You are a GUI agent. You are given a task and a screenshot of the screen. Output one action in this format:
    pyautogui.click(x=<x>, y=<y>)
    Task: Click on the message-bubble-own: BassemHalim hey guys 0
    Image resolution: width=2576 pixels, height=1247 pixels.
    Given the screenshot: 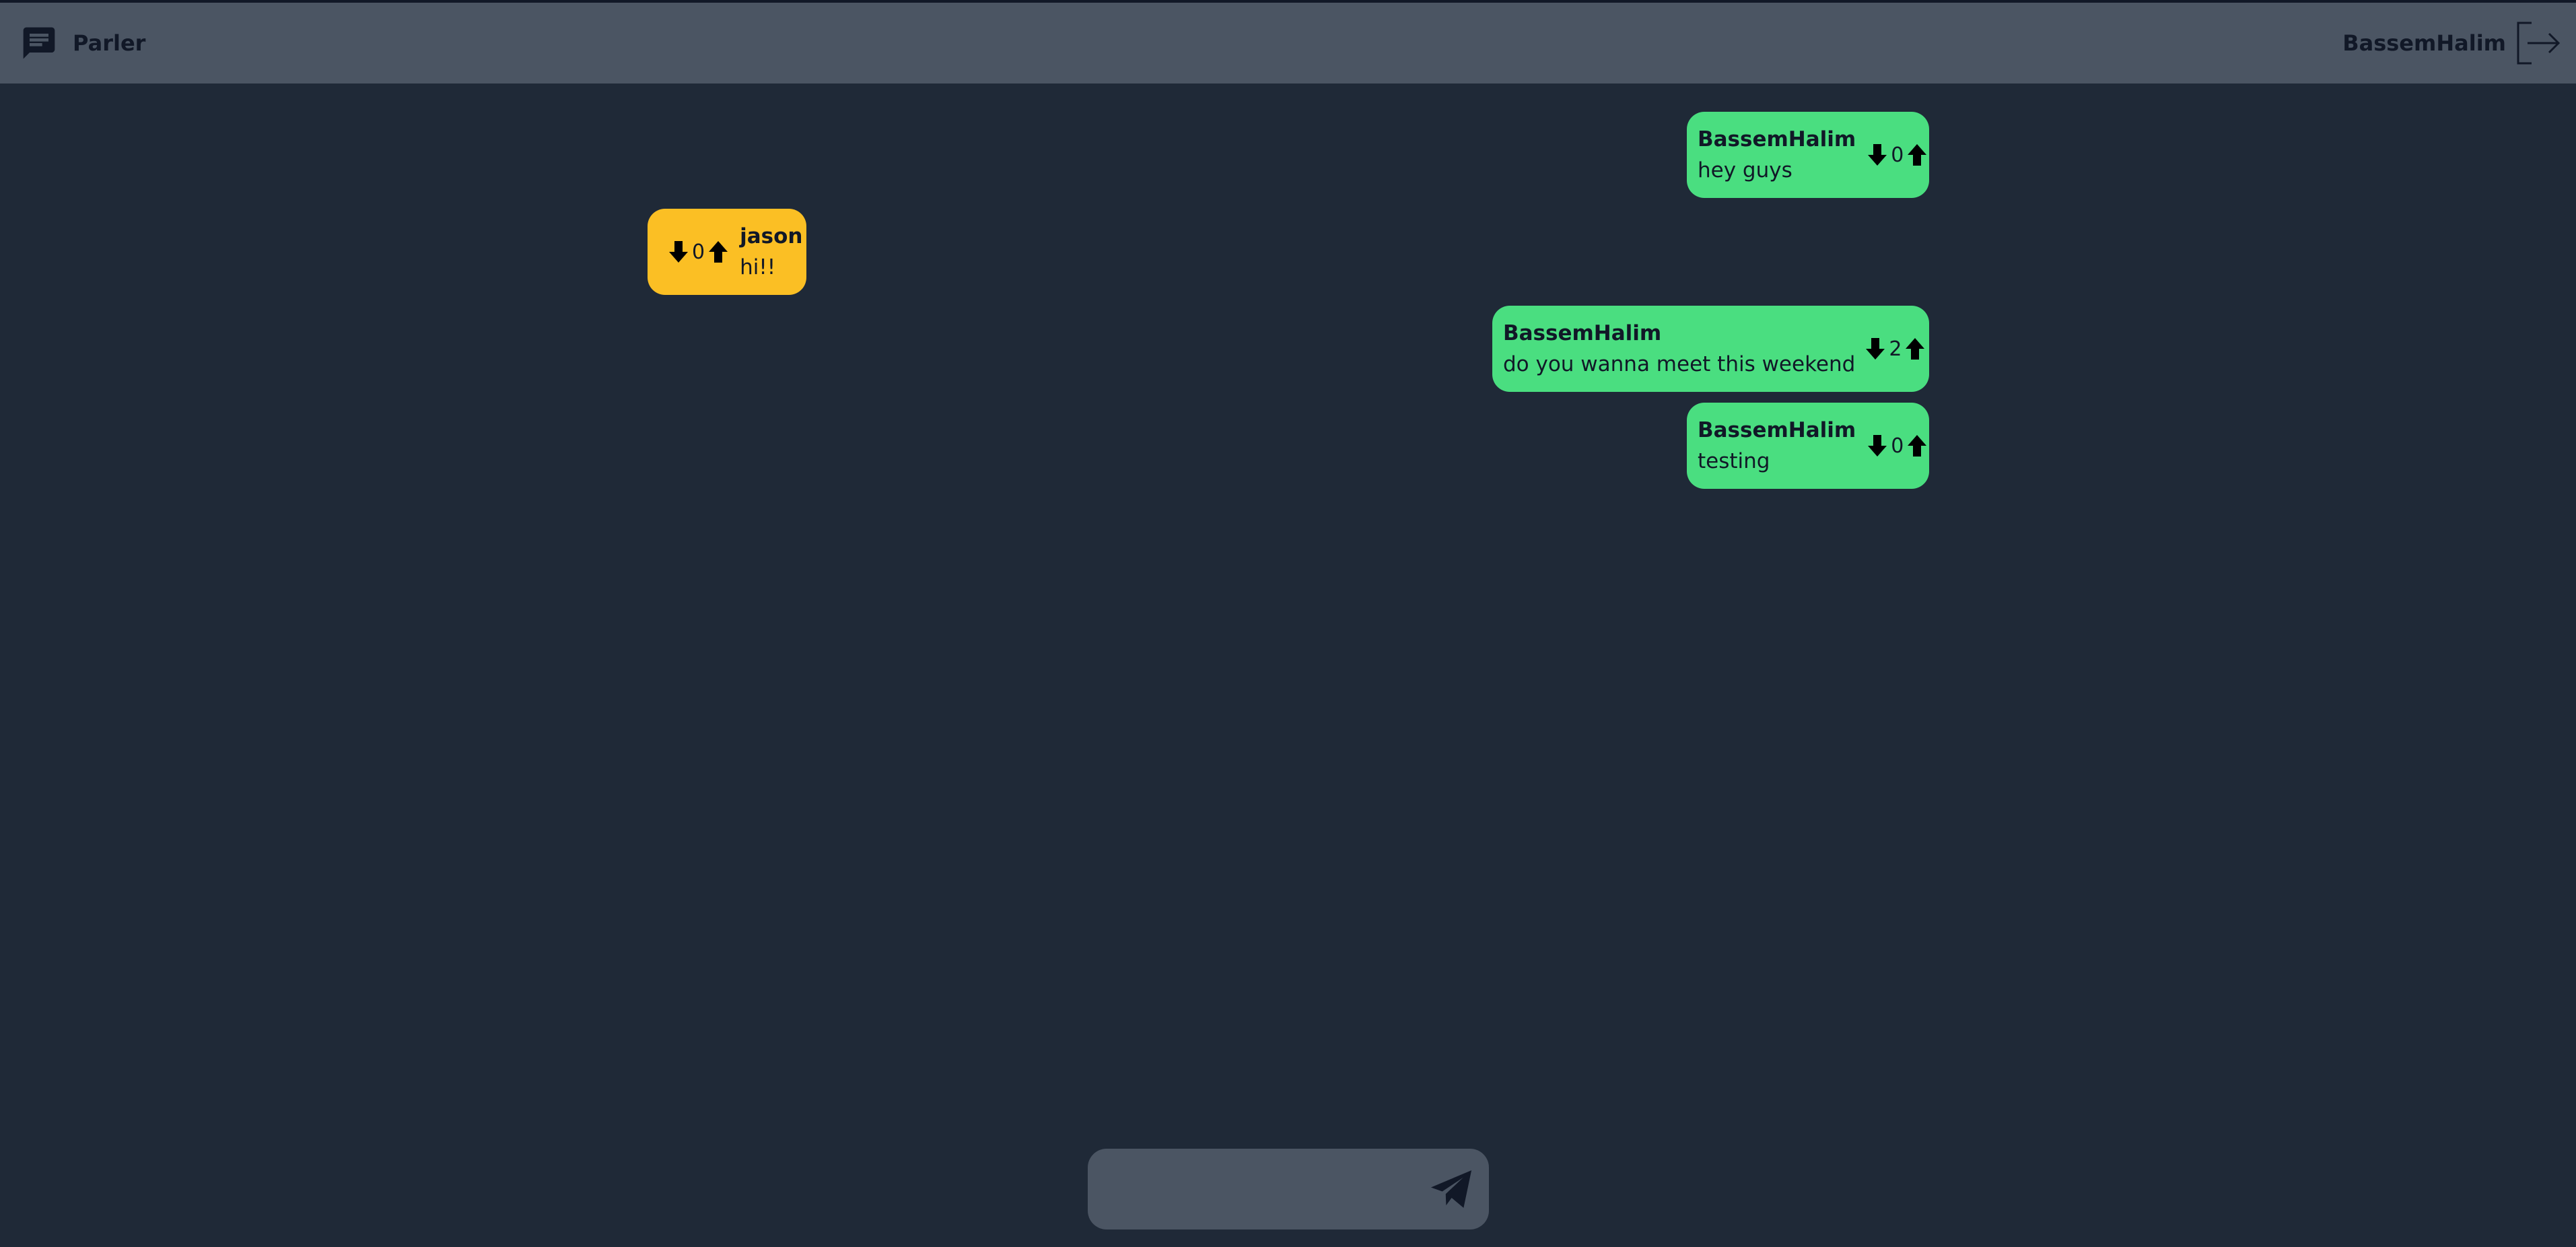 What is the action you would take?
    pyautogui.click(x=1808, y=155)
    